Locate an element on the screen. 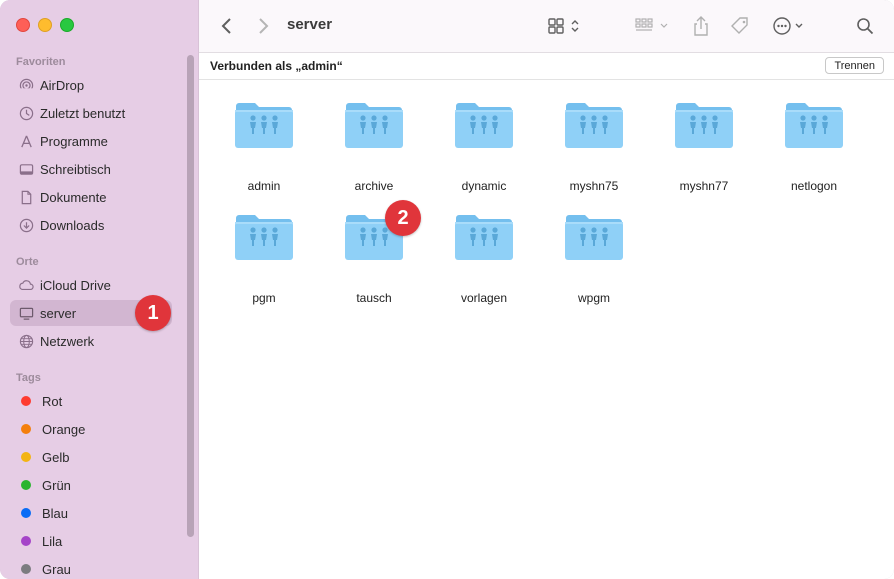 The image size is (894, 579). sidebar-item-recent: Zuletzt benutzt is located at coordinates (91, 113).